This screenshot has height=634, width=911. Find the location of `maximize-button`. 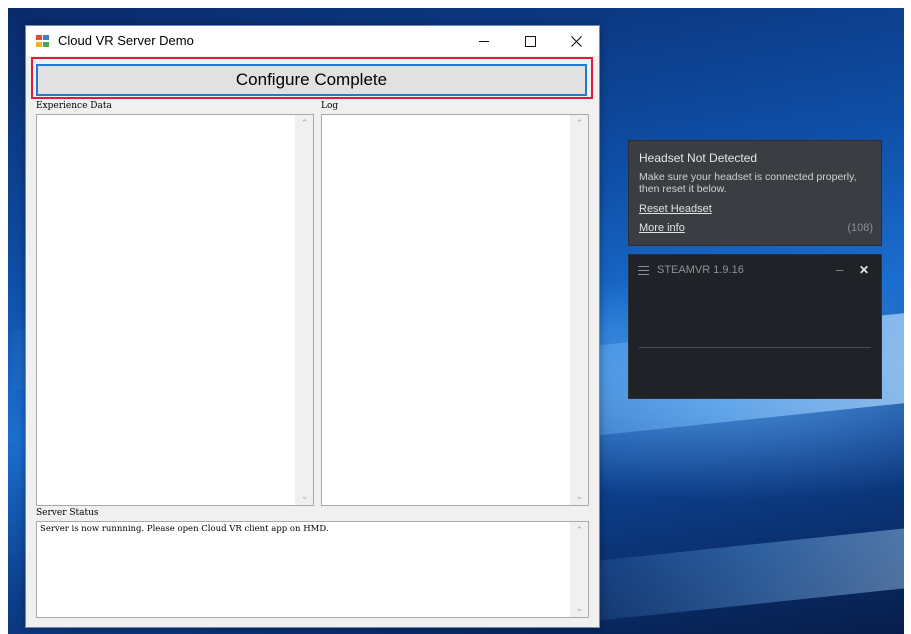

maximize-button is located at coordinates (530, 41).